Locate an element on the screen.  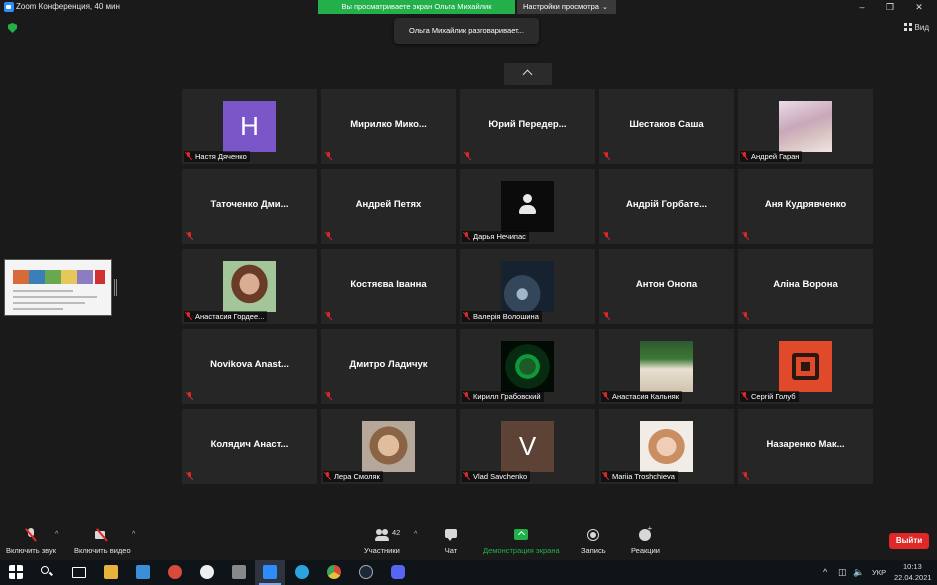
thumbnail-images is located at coordinates (53, 277).